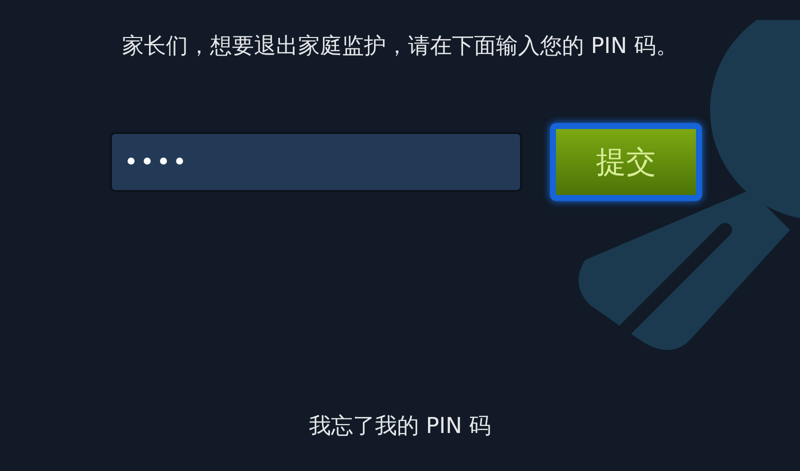  What do you see at coordinates (316, 162) in the screenshot?
I see `pin-field: ••••` at bounding box center [316, 162].